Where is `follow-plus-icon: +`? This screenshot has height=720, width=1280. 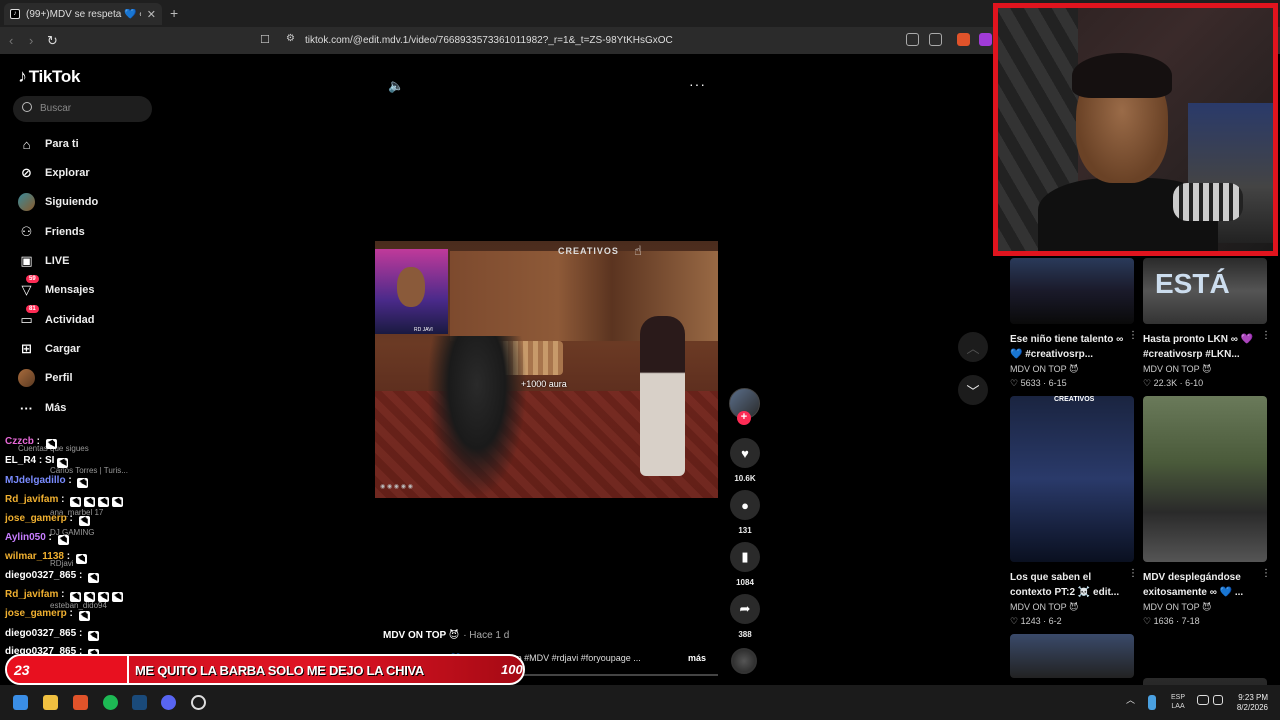 follow-plus-icon: + is located at coordinates (744, 418).